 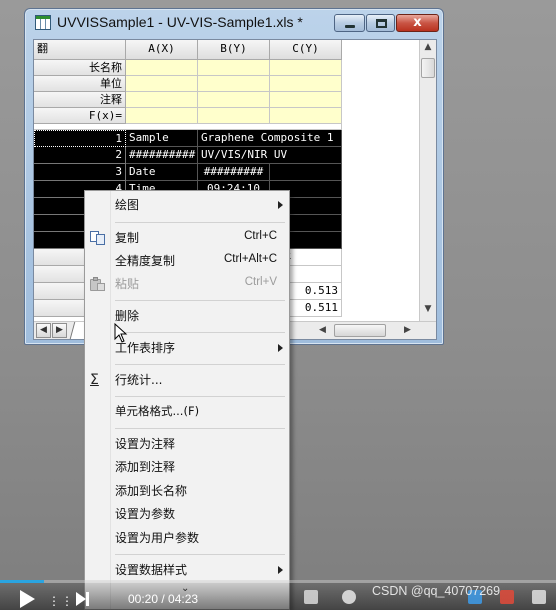 I want to click on play-icon, so click(x=27, y=599).